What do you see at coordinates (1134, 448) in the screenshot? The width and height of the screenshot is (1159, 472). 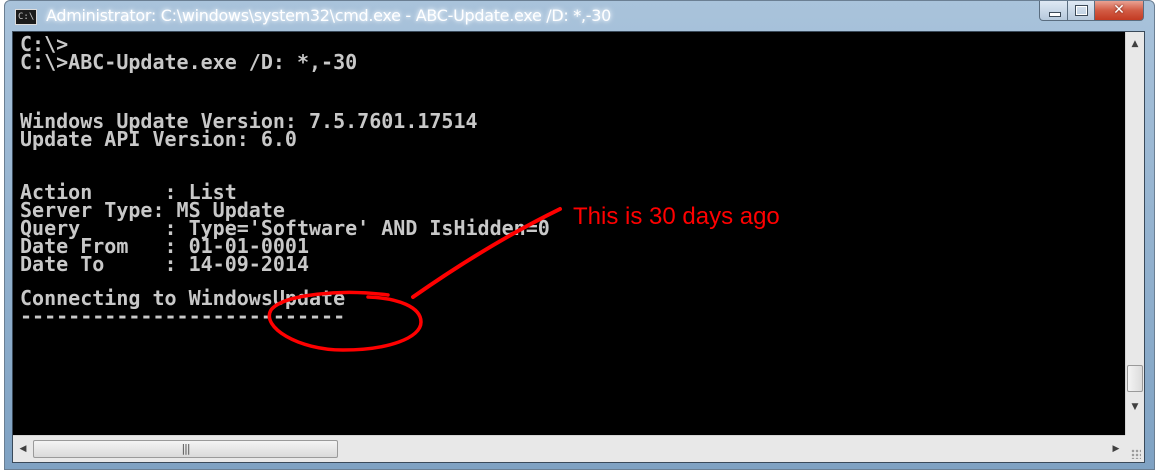 I see `size-grip` at bounding box center [1134, 448].